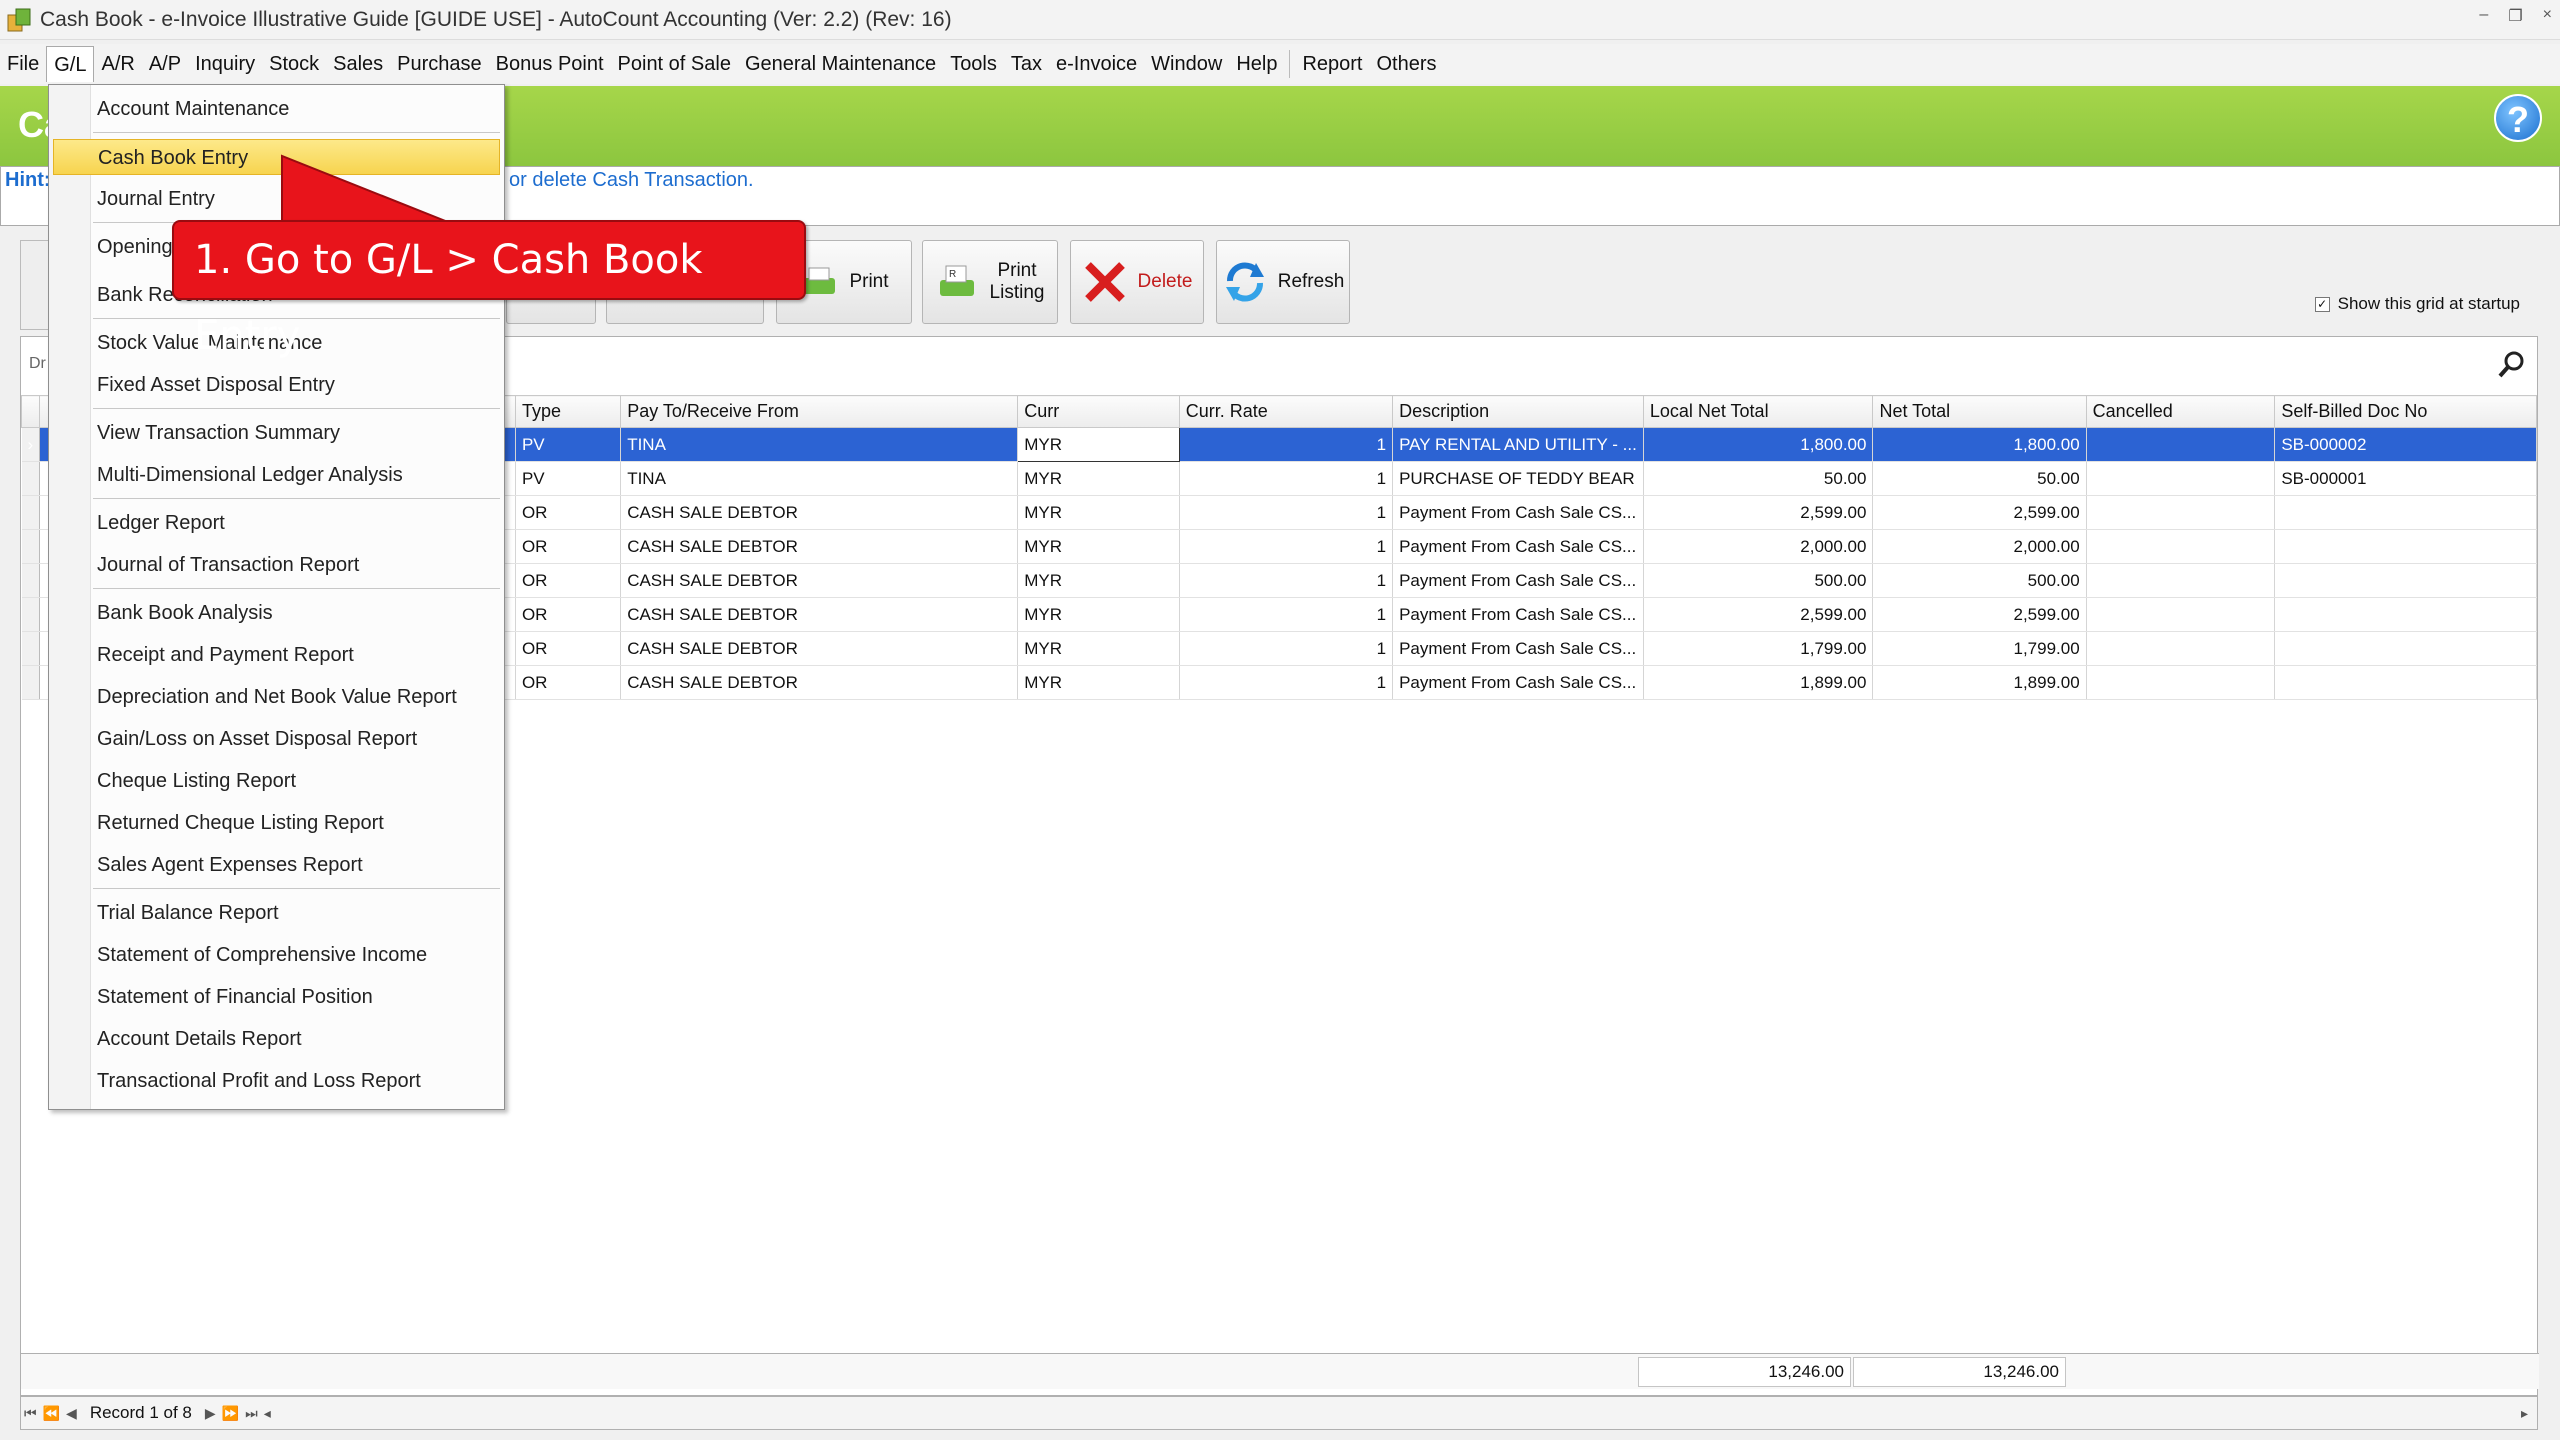 Image resolution: width=2560 pixels, height=1440 pixels. Describe the element at coordinates (51, 1413) in the screenshot. I see `prev-page-icon: ⏪` at that location.